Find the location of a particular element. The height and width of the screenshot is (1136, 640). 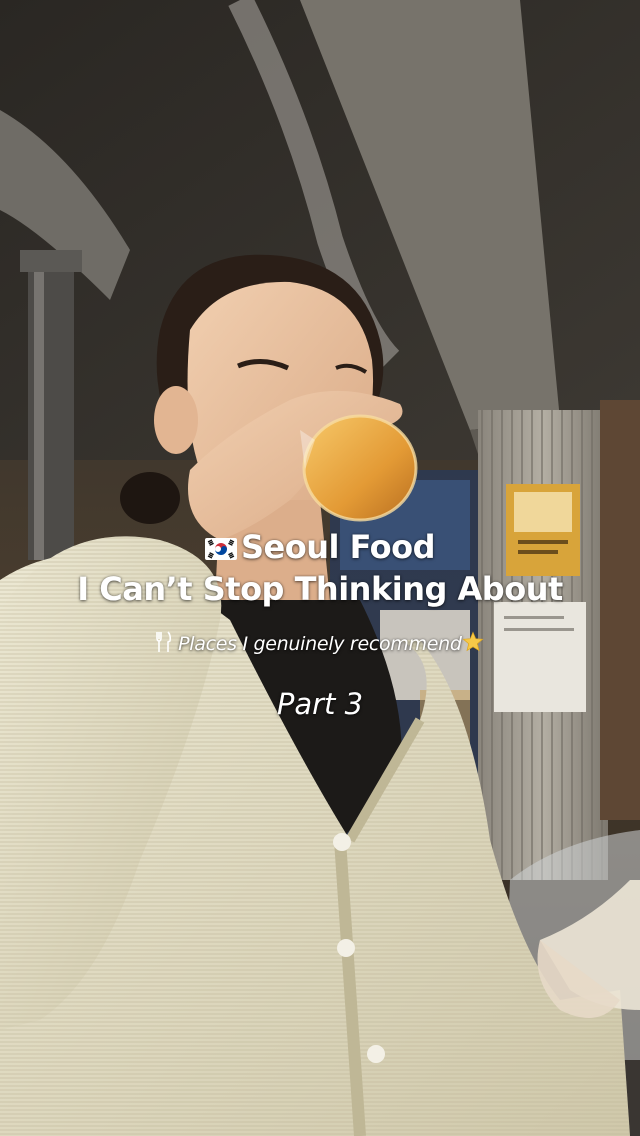

subtitle-text: Places I genuinely recommend is located at coordinates (320, 644).